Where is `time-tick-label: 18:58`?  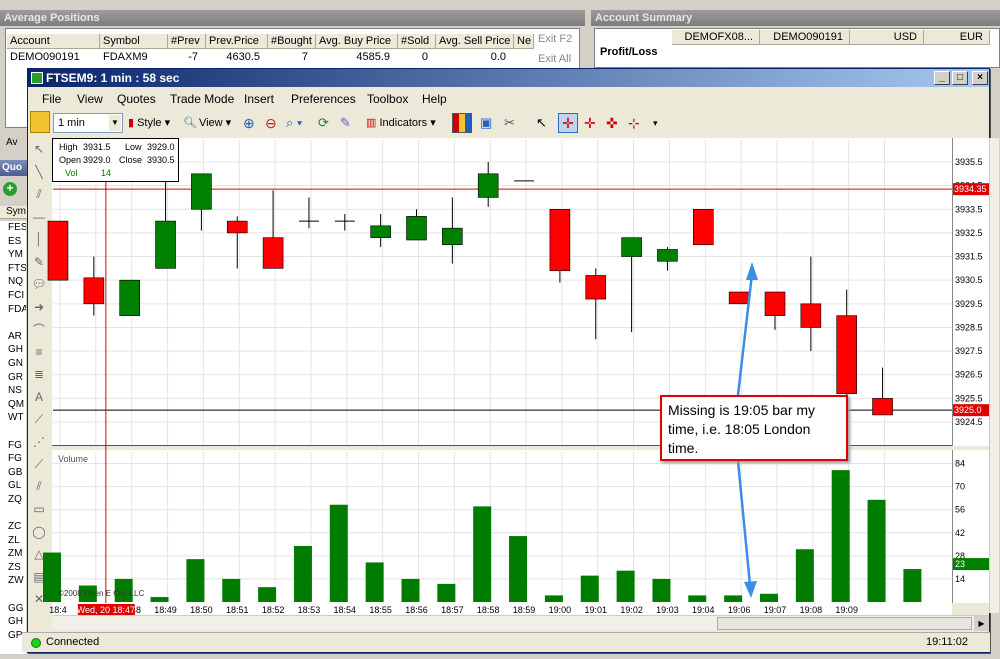
time-tick-label: 18:58 is located at coordinates (488, 610).